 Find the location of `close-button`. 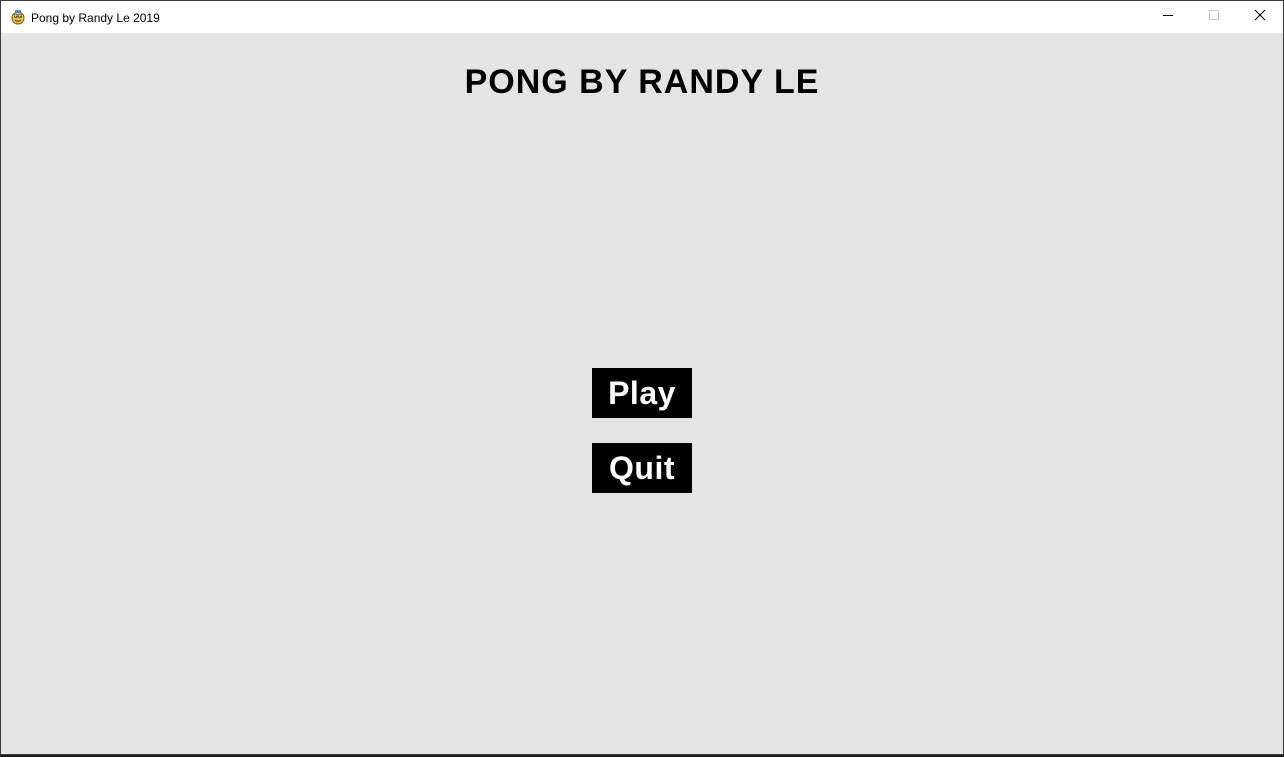

close-button is located at coordinates (1260, 17).